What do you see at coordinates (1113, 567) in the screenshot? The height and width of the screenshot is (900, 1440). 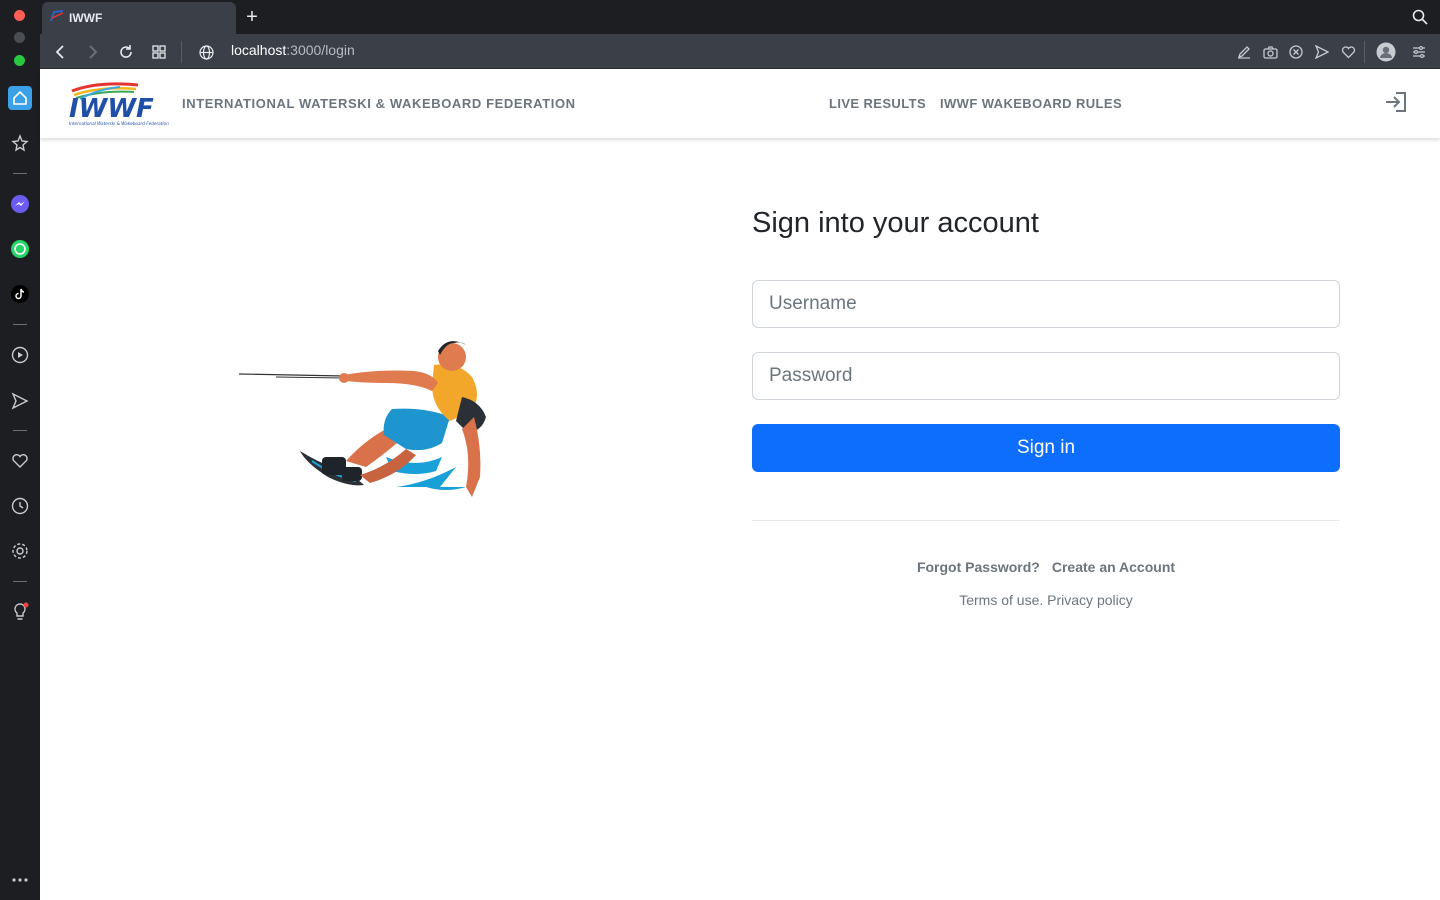 I see `create-account-link: Create an Account` at bounding box center [1113, 567].